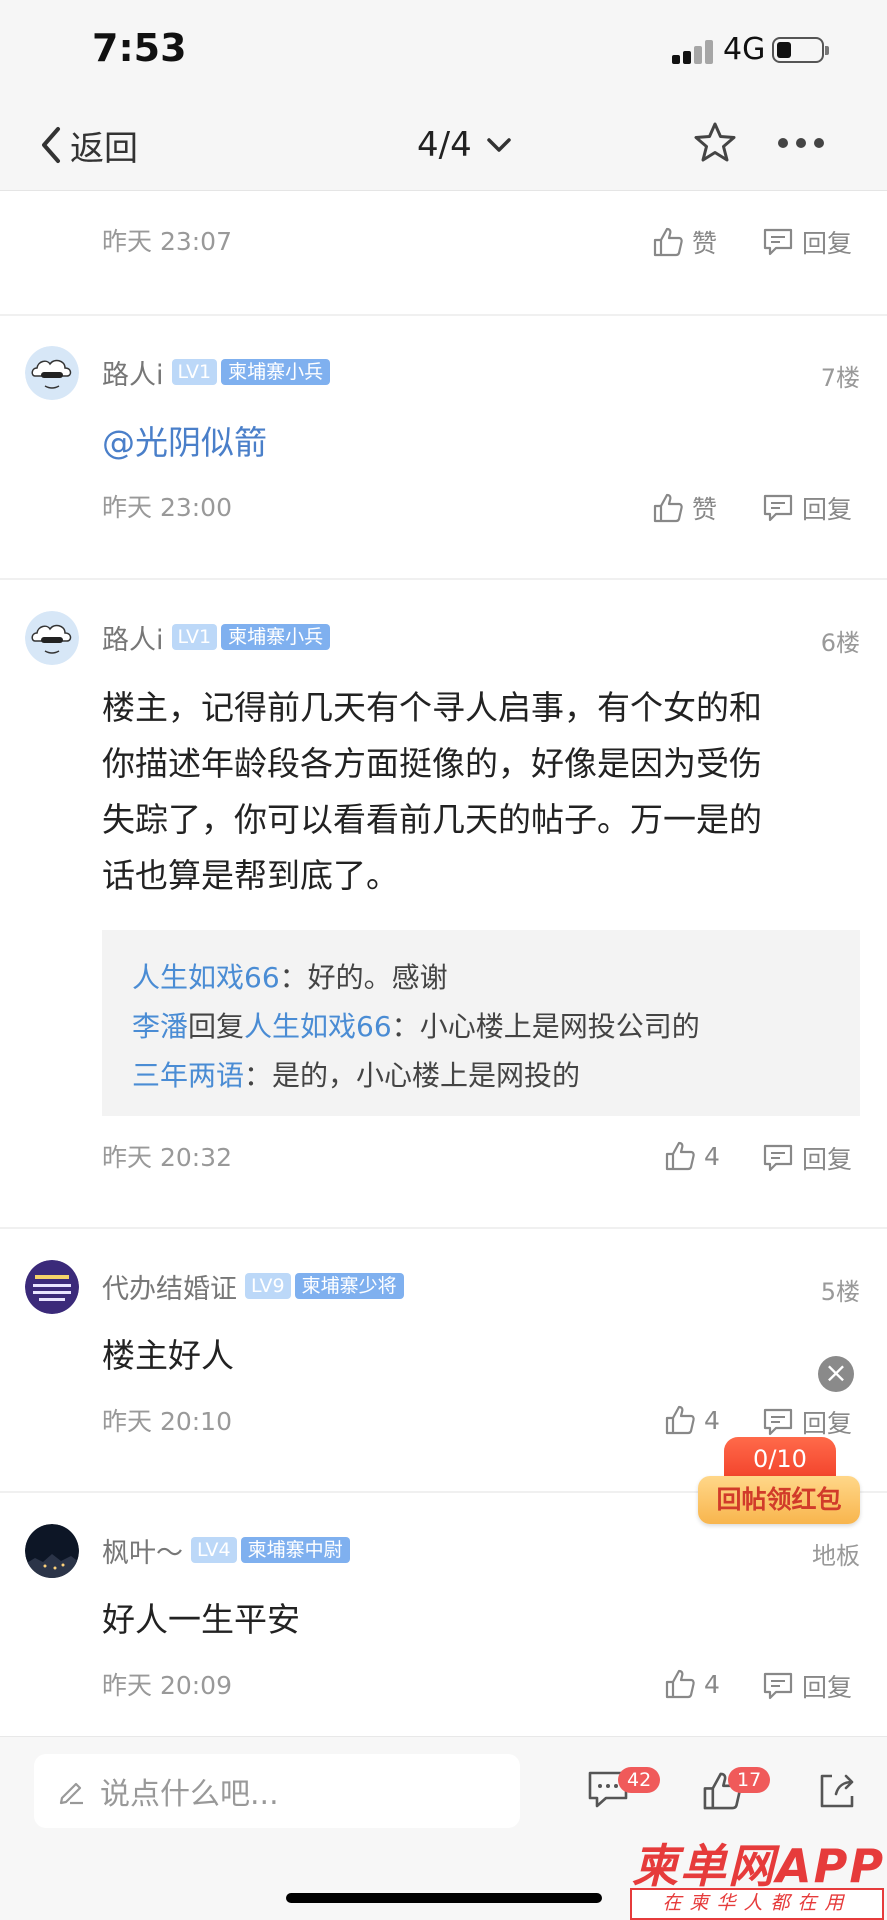  What do you see at coordinates (715, 143) in the screenshot?
I see `star-icon` at bounding box center [715, 143].